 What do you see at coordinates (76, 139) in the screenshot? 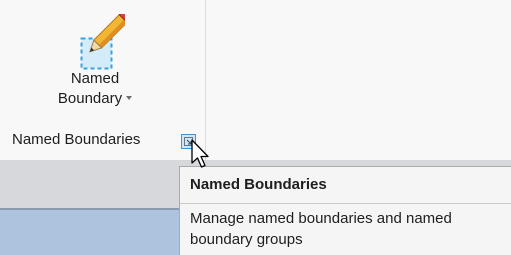
I see `panel-title: Named Boundaries` at bounding box center [76, 139].